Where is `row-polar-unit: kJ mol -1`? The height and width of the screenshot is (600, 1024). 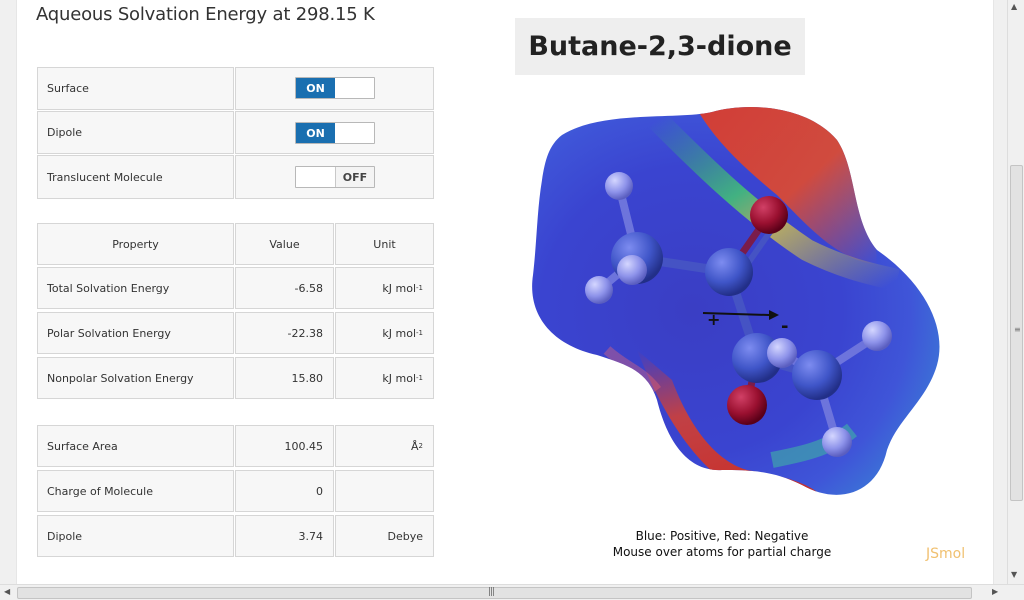 row-polar-unit: kJ mol -1 is located at coordinates (384, 333).